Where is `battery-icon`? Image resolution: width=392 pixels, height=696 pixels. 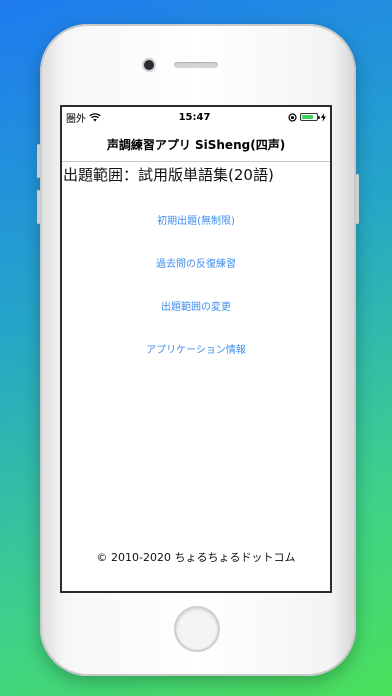 battery-icon is located at coordinates (310, 117).